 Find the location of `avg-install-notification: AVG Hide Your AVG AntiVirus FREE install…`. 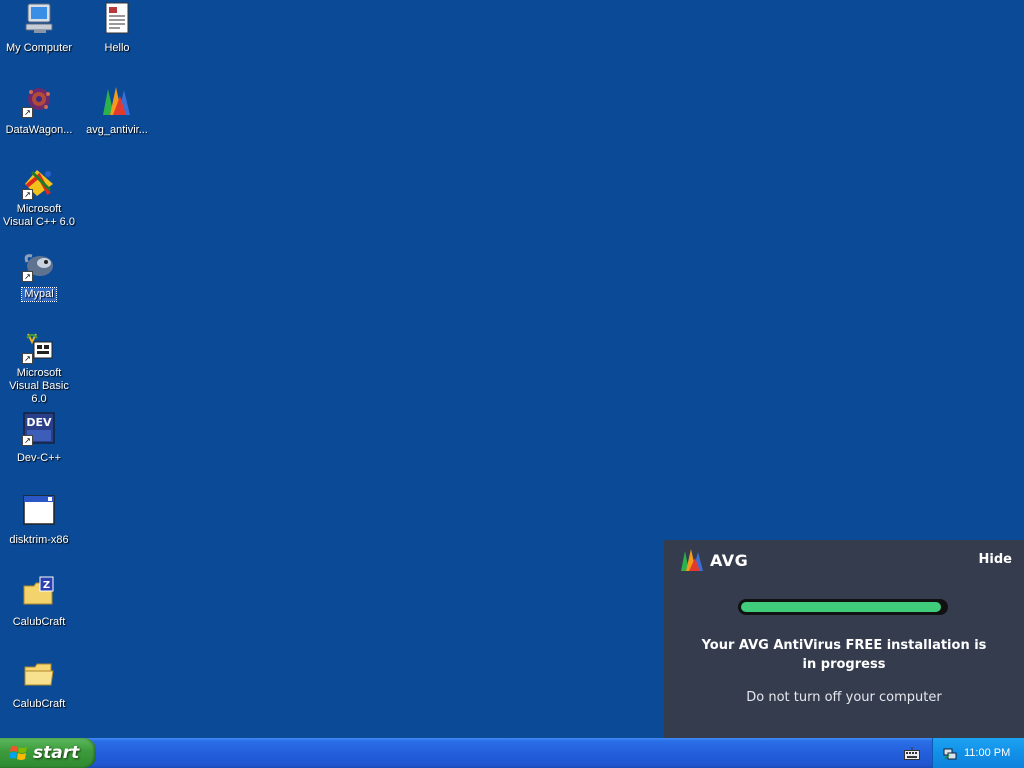

avg-install-notification: AVG Hide Your AVG AntiVirus FREE install… is located at coordinates (844, 639).